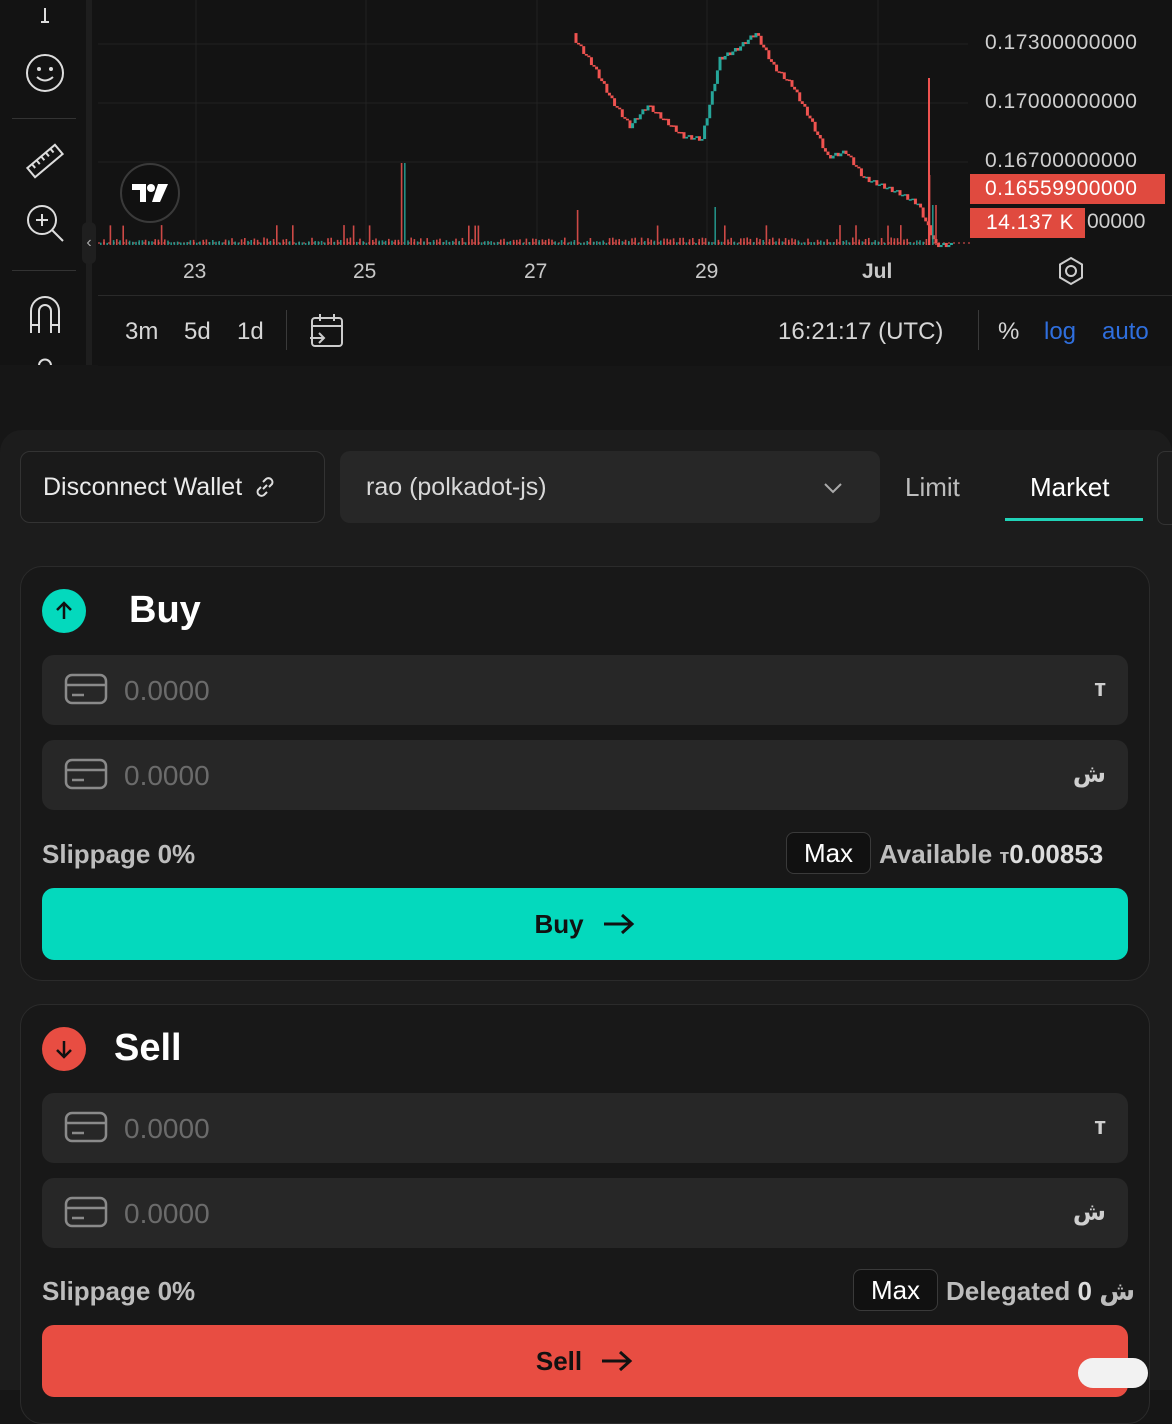 The image size is (1172, 1424). Describe the element at coordinates (574, 1129) in the screenshot. I see `sell-tao-amount-input` at that location.